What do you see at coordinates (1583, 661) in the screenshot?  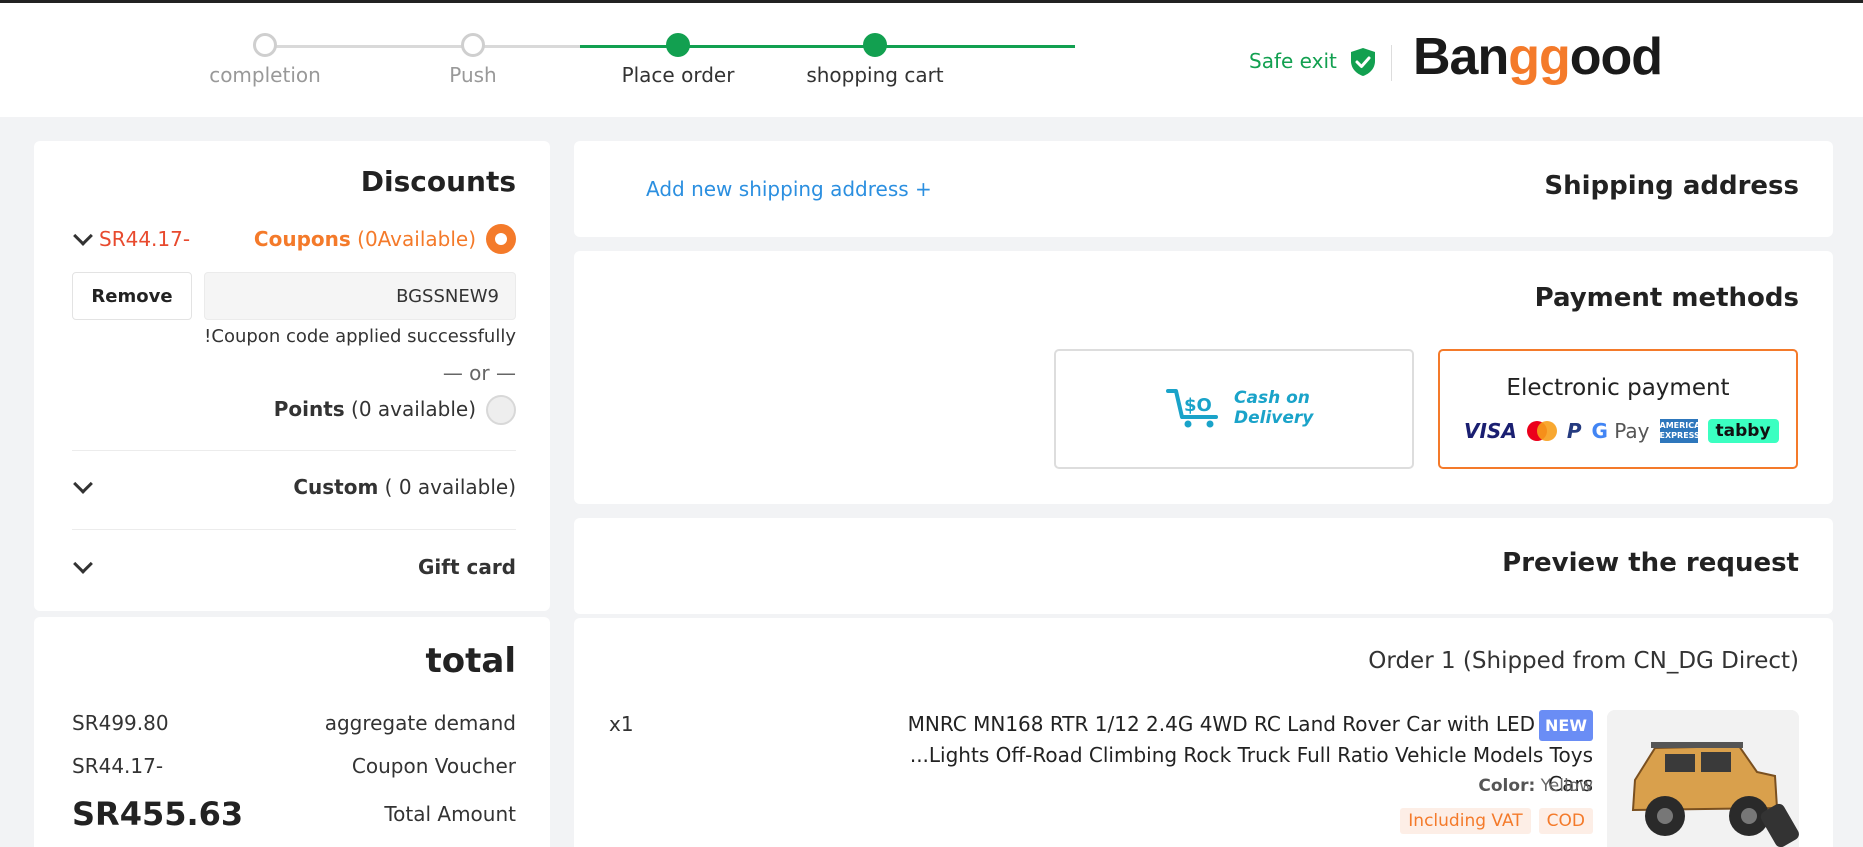 I see `order-title: Order 1 (Shipped from CN_DG Direct)` at bounding box center [1583, 661].